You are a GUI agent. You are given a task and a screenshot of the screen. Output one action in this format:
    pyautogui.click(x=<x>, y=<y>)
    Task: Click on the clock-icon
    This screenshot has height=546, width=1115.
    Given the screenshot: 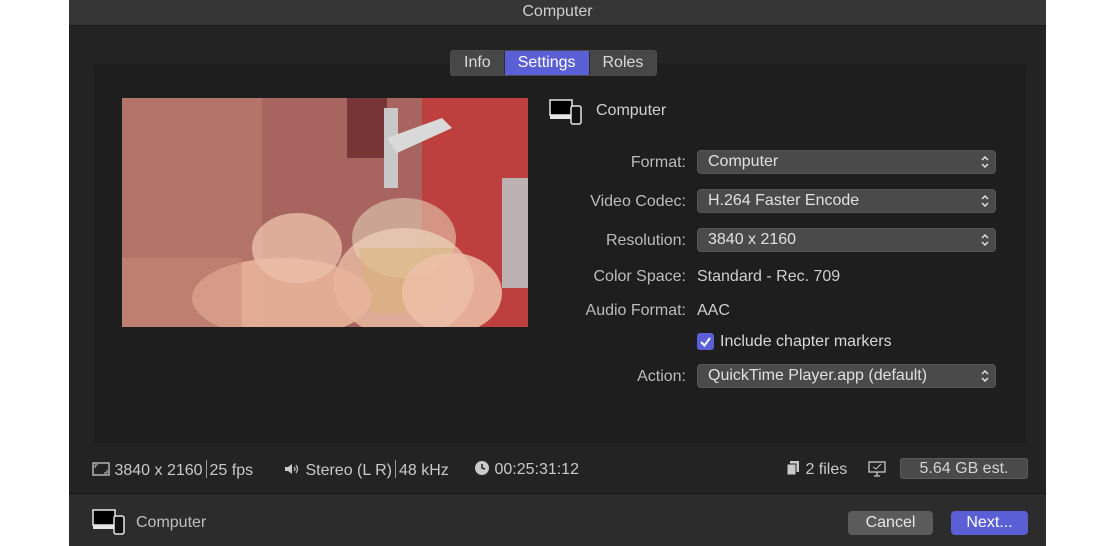 What is the action you would take?
    pyautogui.click(x=482, y=468)
    